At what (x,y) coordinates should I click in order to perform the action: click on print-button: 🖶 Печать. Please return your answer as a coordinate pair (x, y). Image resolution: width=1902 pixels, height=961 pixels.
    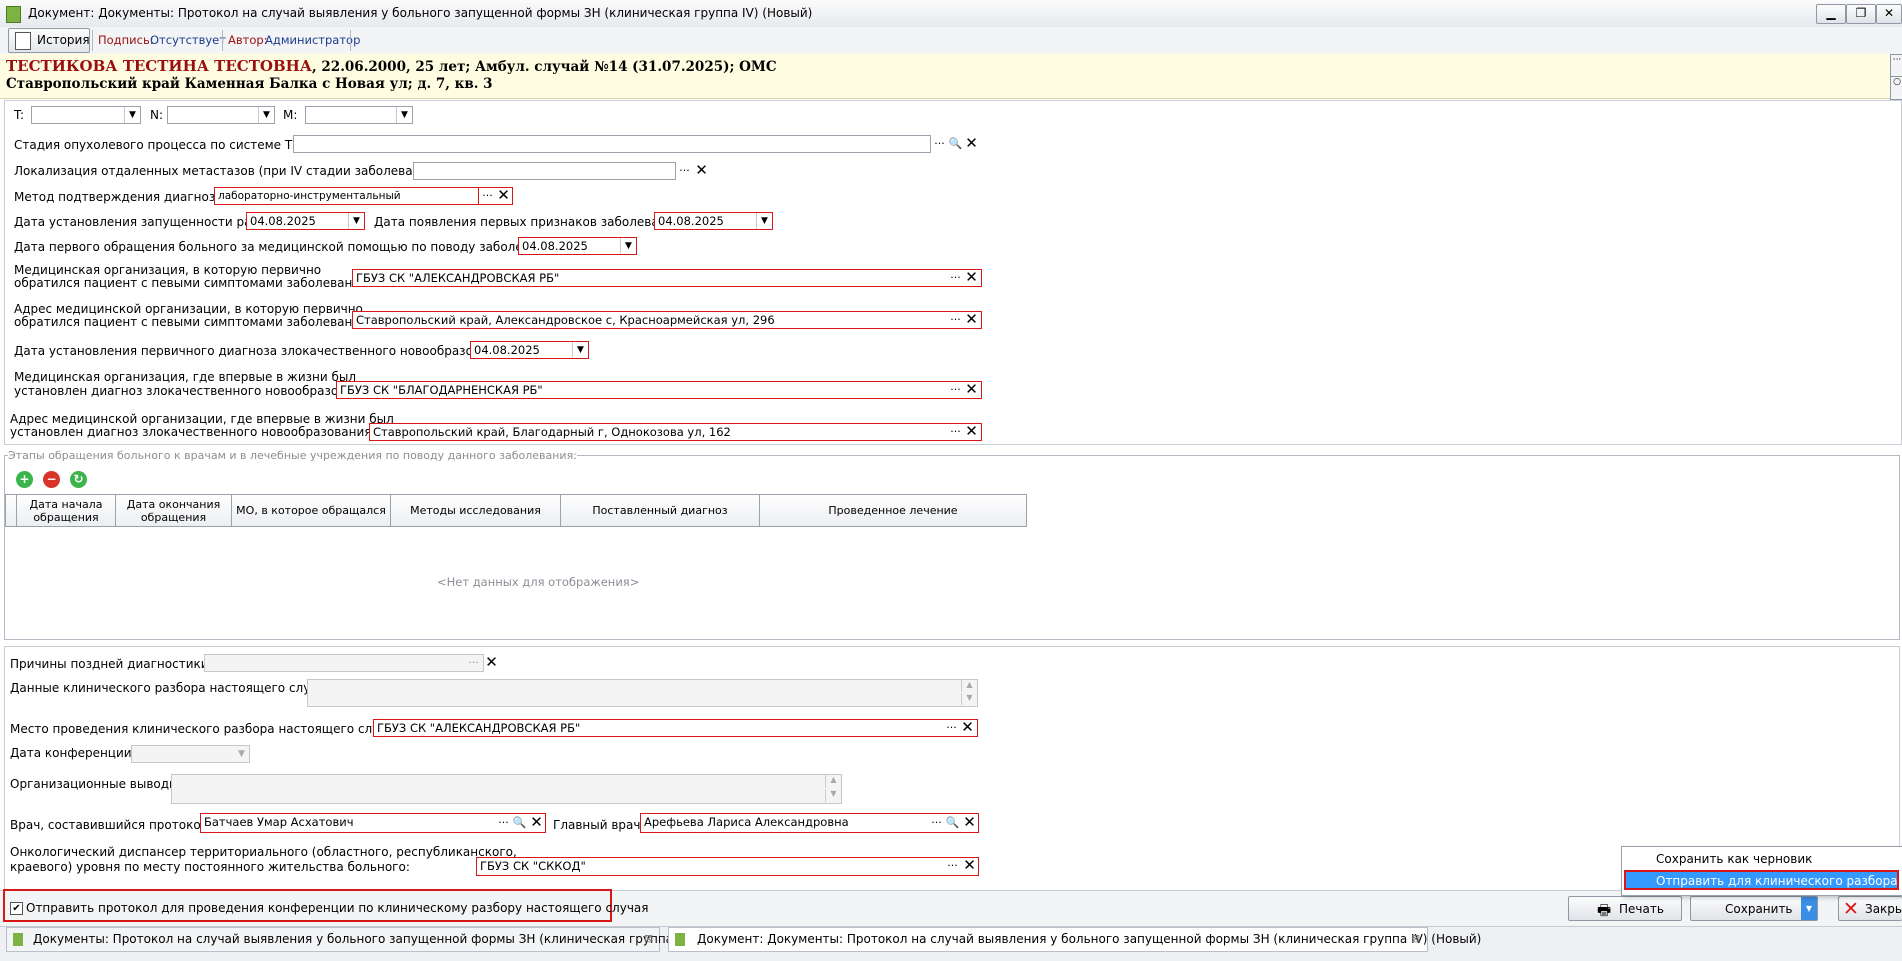
    Looking at the image, I should click on (1625, 908).